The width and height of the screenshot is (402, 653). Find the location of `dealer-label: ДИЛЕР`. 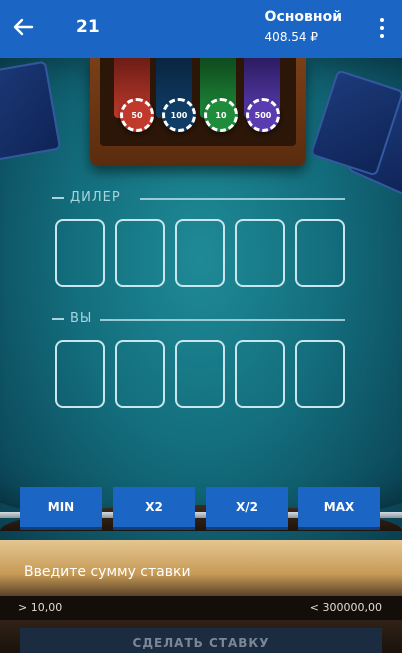

dealer-label: ДИЛЕР is located at coordinates (95, 197).